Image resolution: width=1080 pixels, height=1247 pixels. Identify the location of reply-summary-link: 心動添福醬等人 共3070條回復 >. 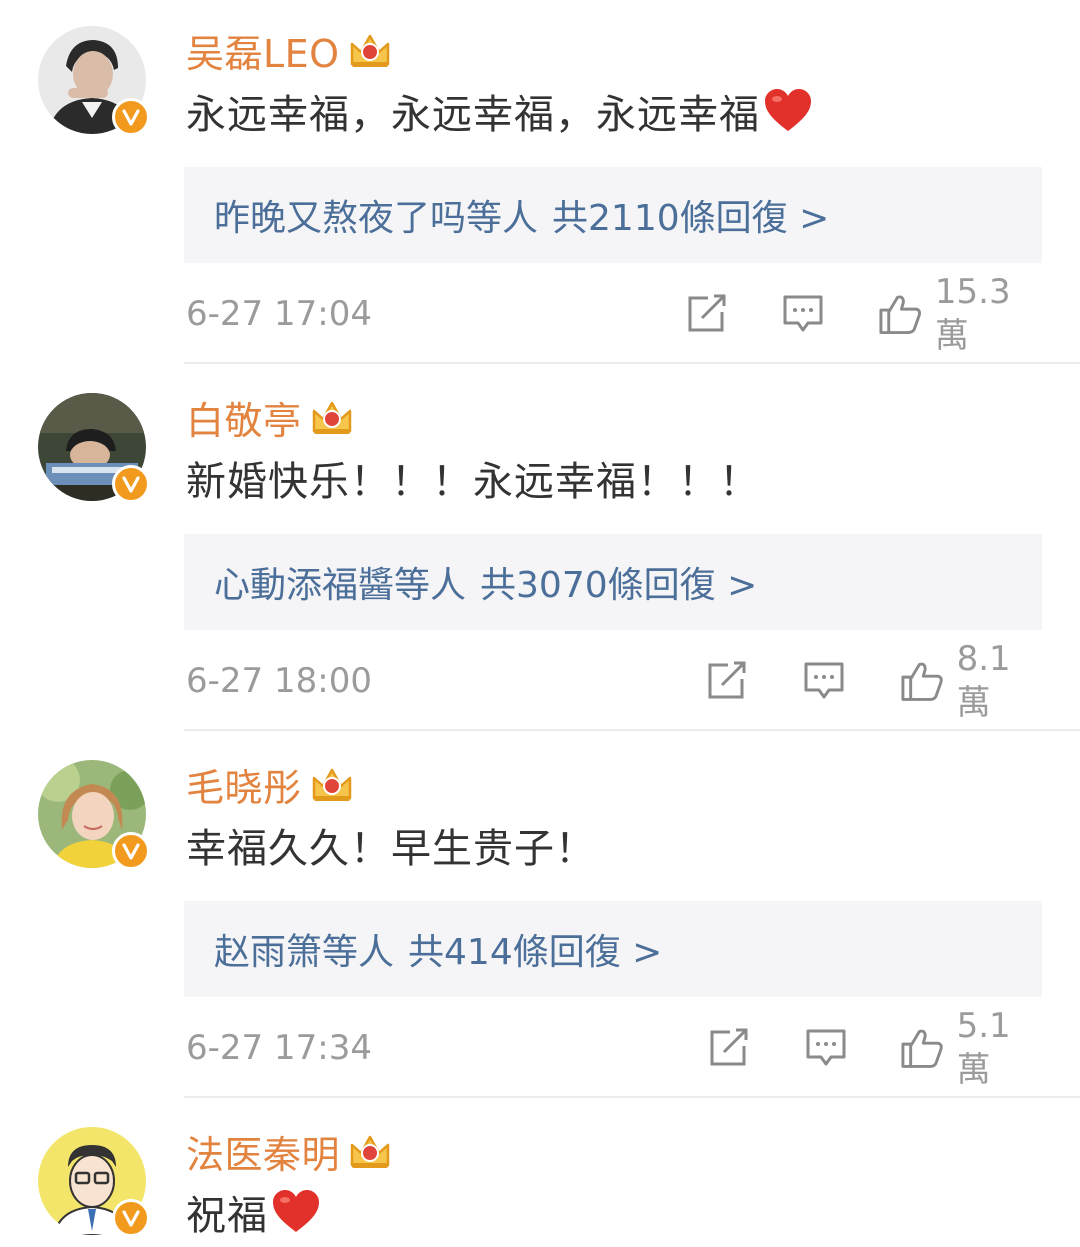
(613, 582).